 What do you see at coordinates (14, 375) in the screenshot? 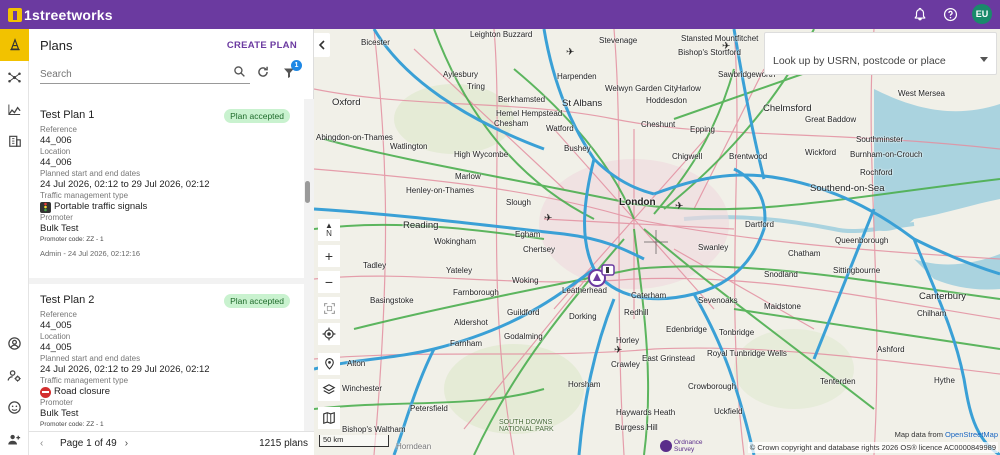
I see `rail-admin-settings` at bounding box center [14, 375].